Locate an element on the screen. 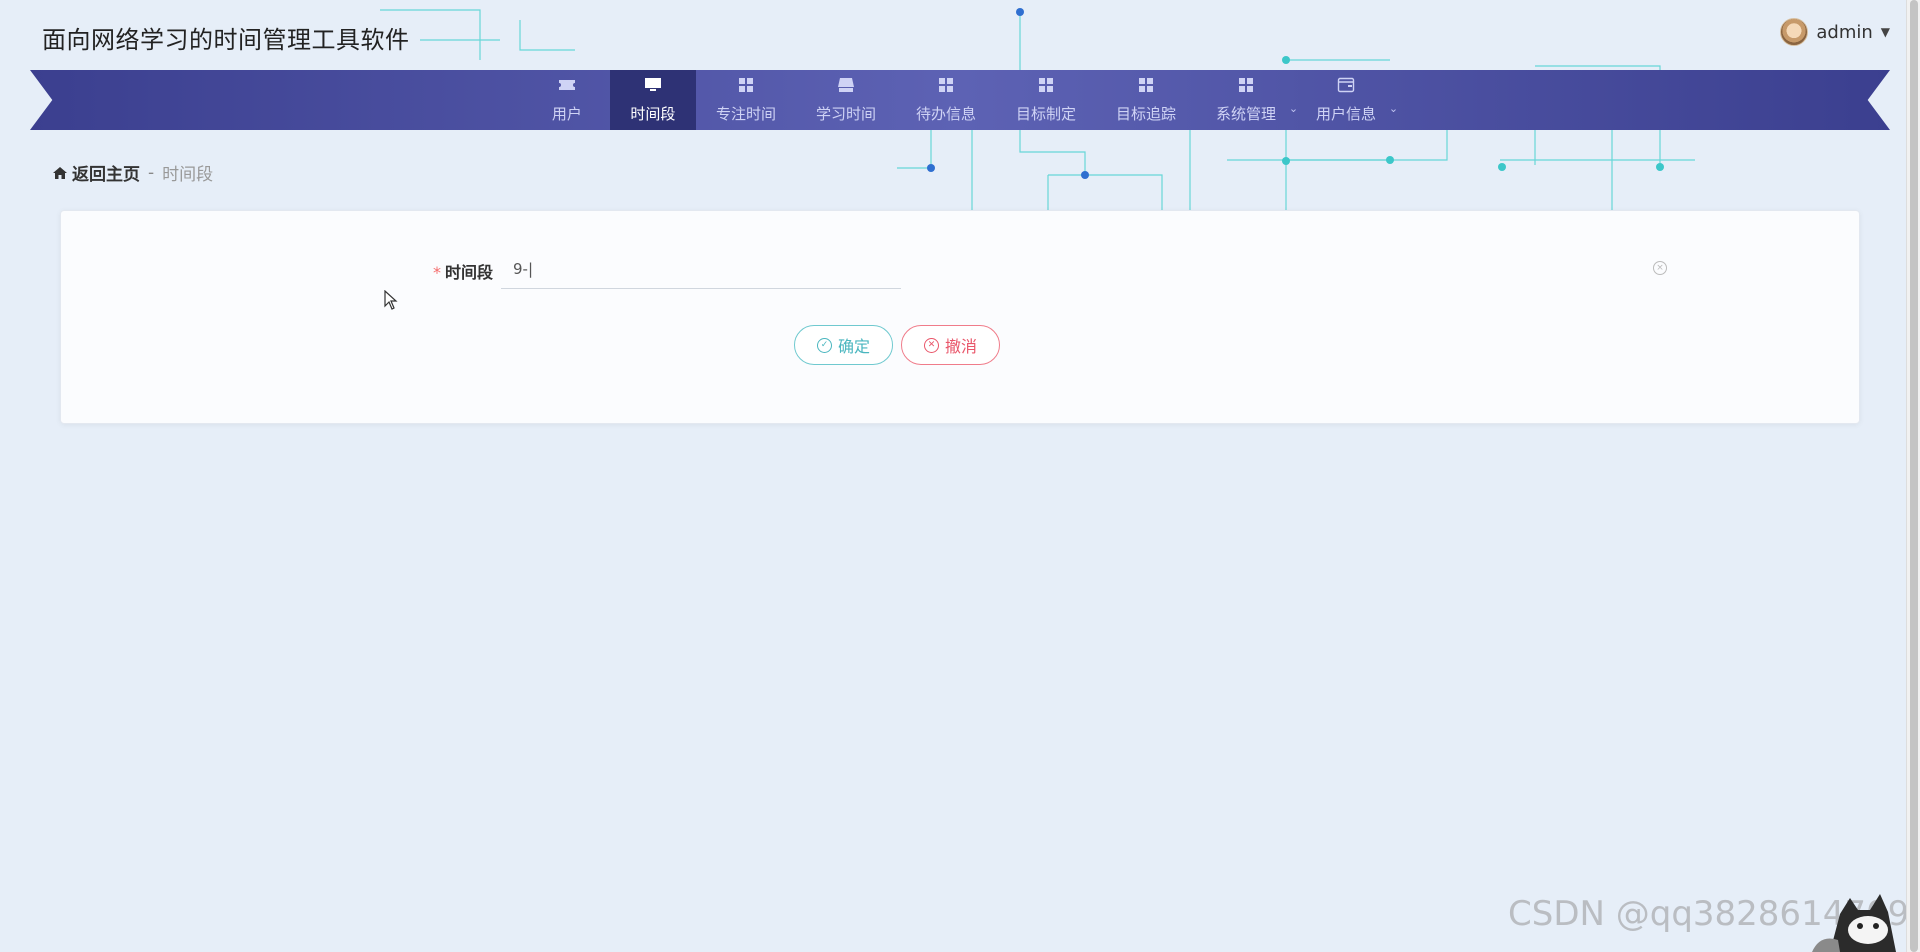 This screenshot has width=1920, height=952. nav-item-4: 待办信息 is located at coordinates (946, 100).